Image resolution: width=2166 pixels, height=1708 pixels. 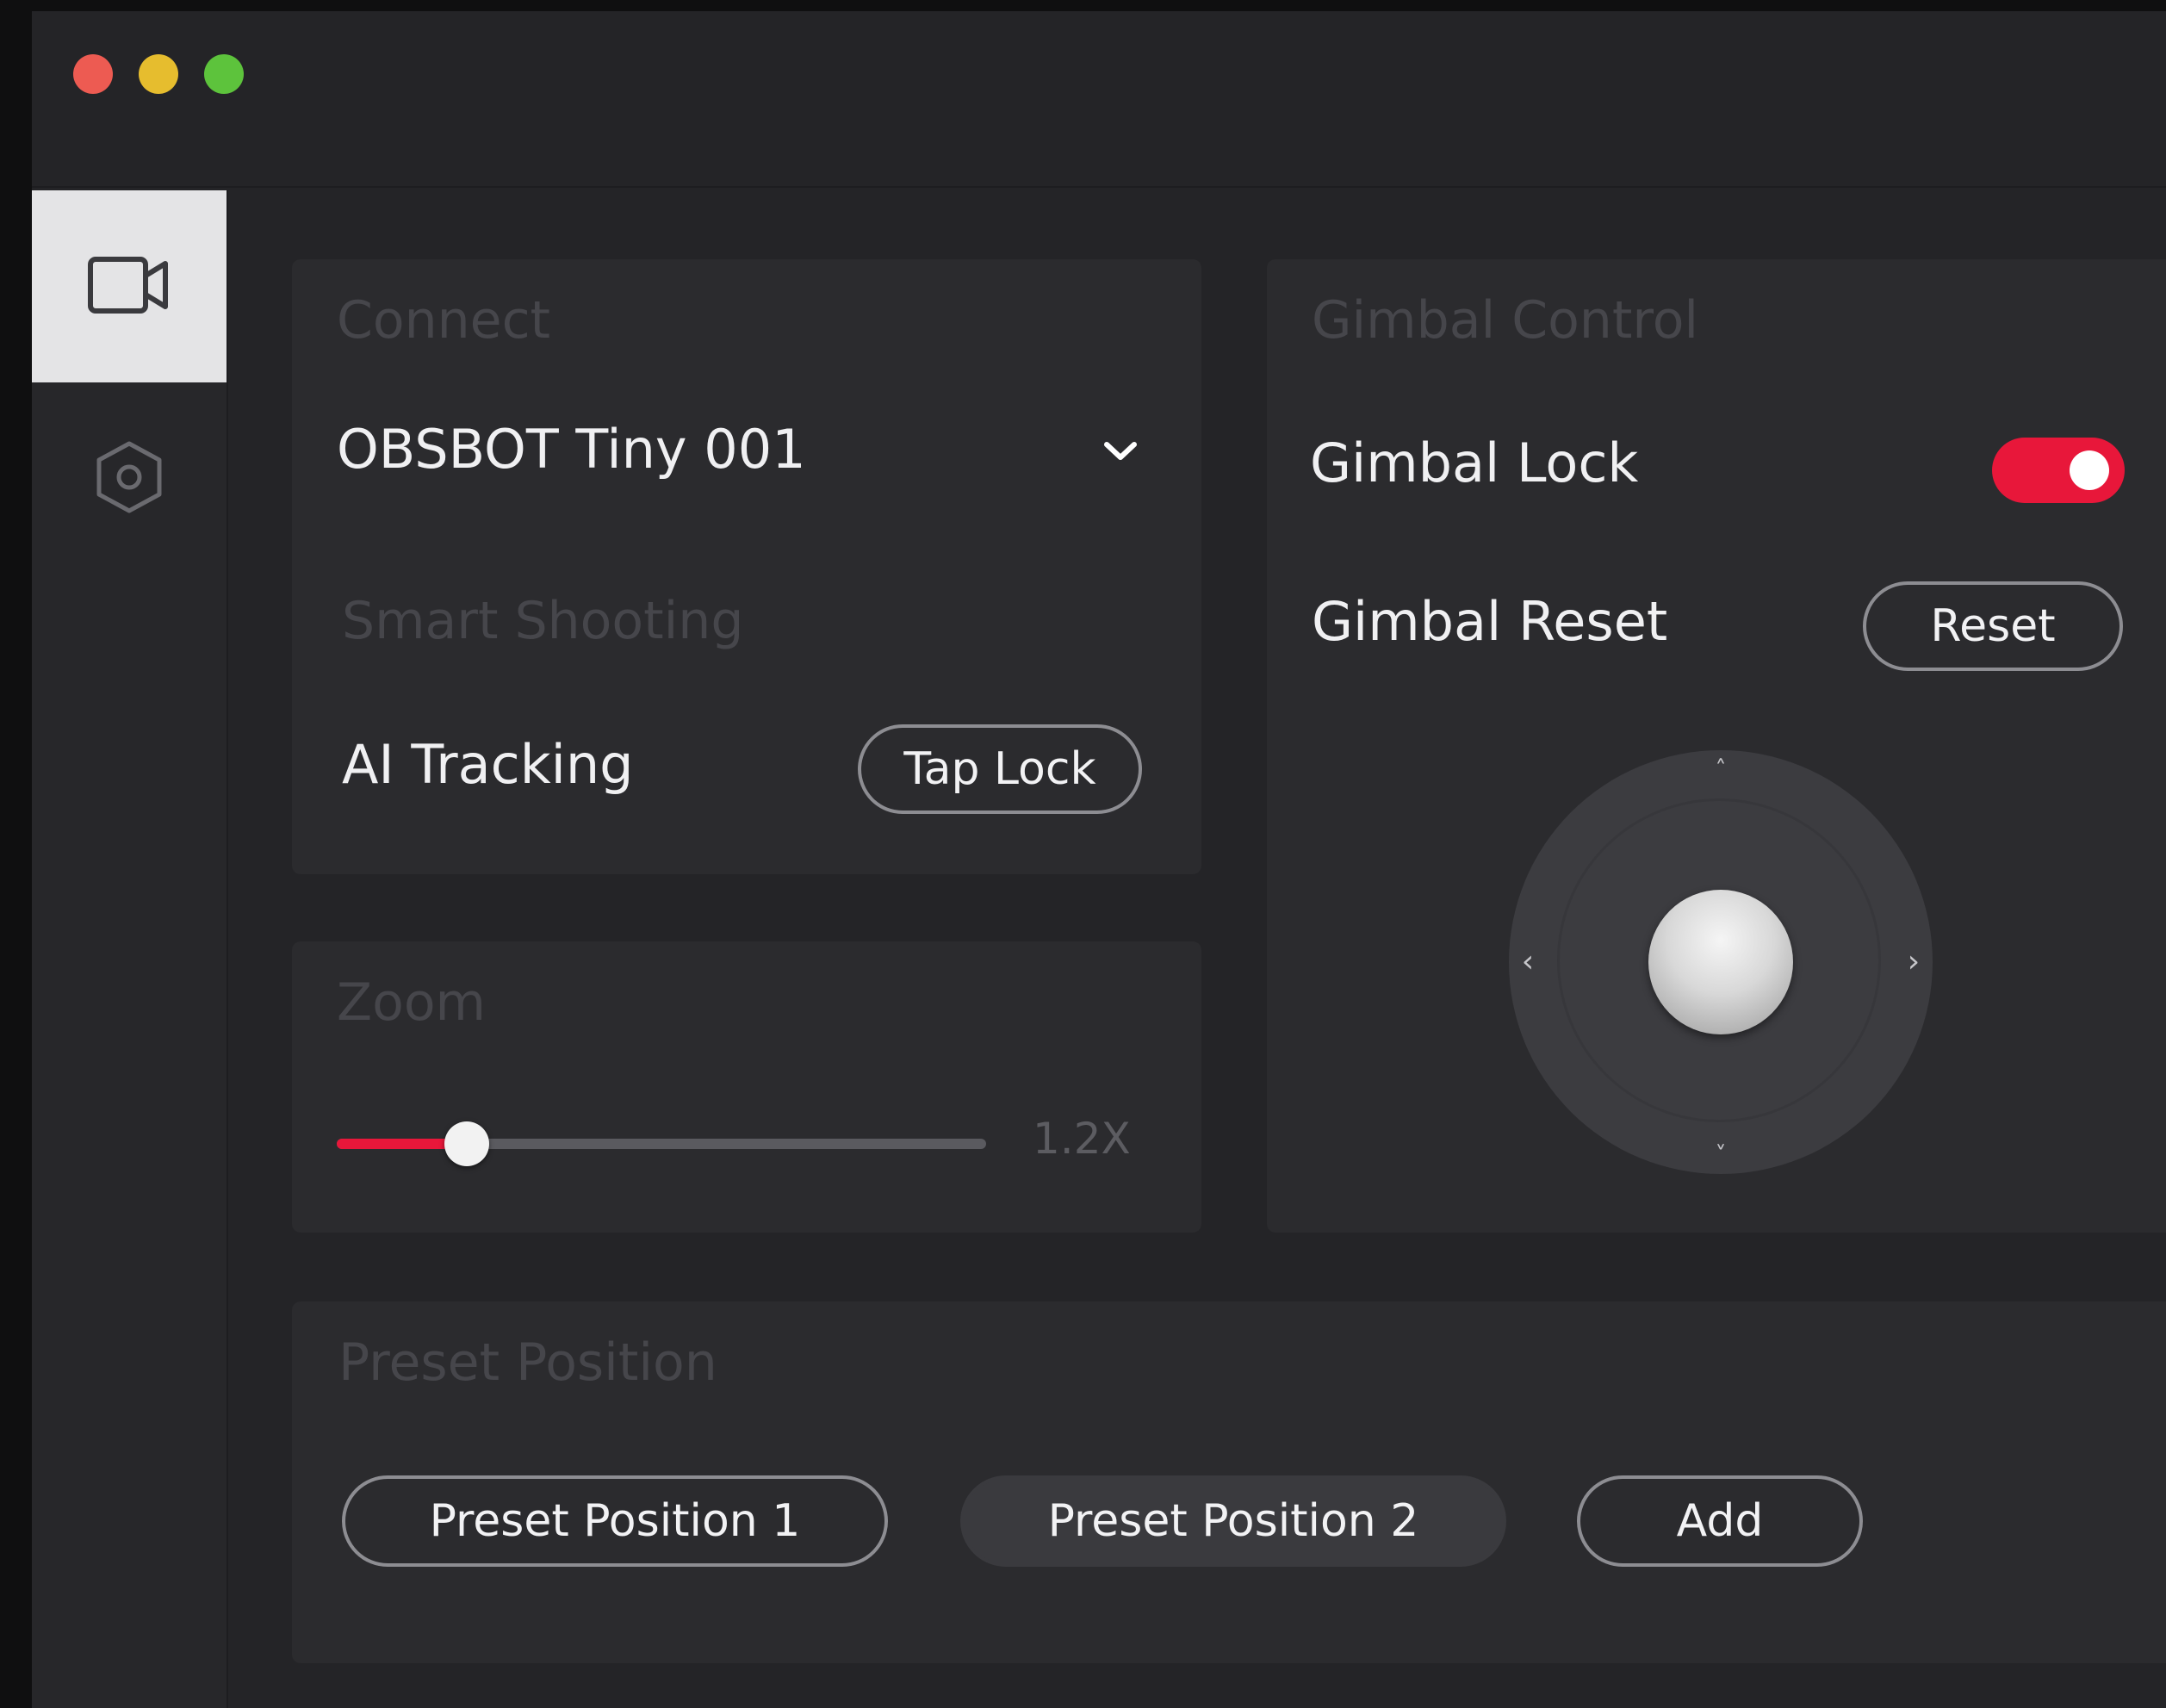 I want to click on chevron-down-icon, so click(x=1120, y=453).